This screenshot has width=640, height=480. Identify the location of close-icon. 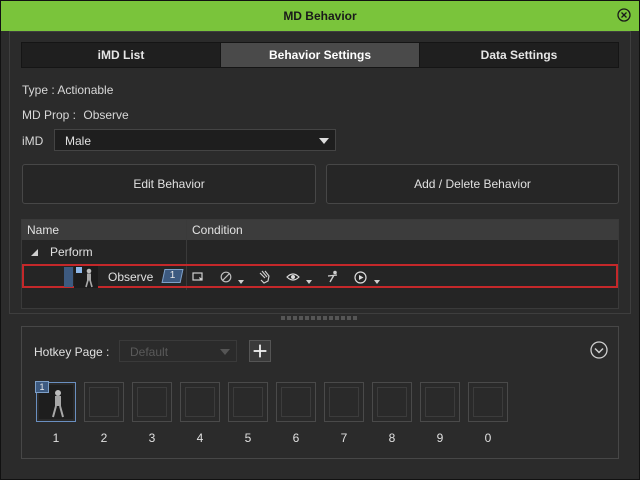
(624, 15).